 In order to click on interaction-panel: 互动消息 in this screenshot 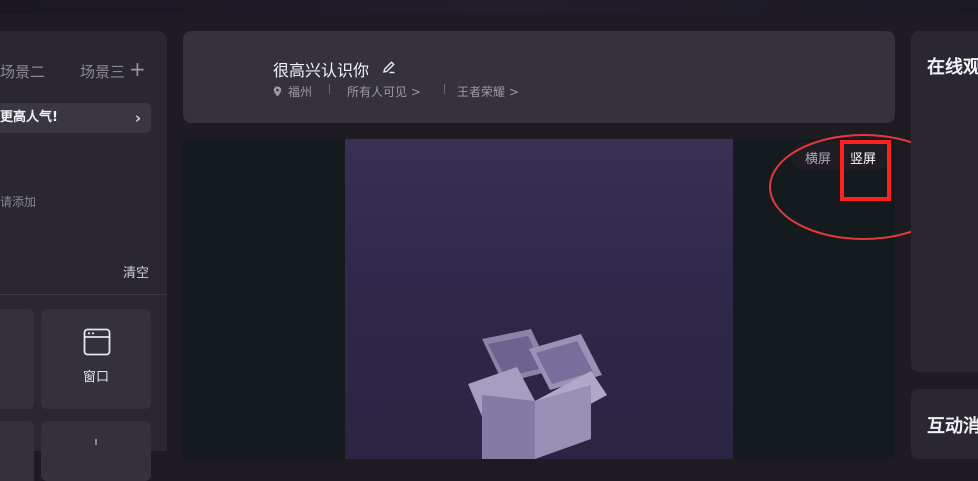, I will do `click(944, 424)`.